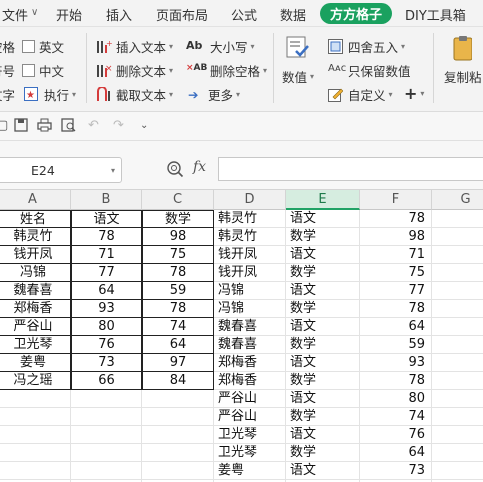  What do you see at coordinates (35, 345) in the screenshot?
I see `left-table-cell: 卫光琴` at bounding box center [35, 345].